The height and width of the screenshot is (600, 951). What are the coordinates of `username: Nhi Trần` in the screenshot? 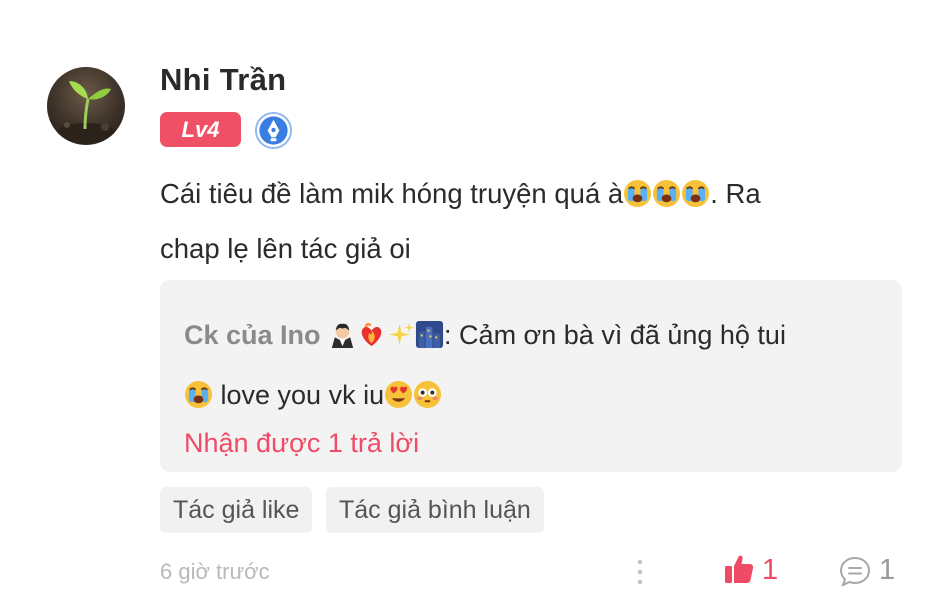 It's located at (223, 80).